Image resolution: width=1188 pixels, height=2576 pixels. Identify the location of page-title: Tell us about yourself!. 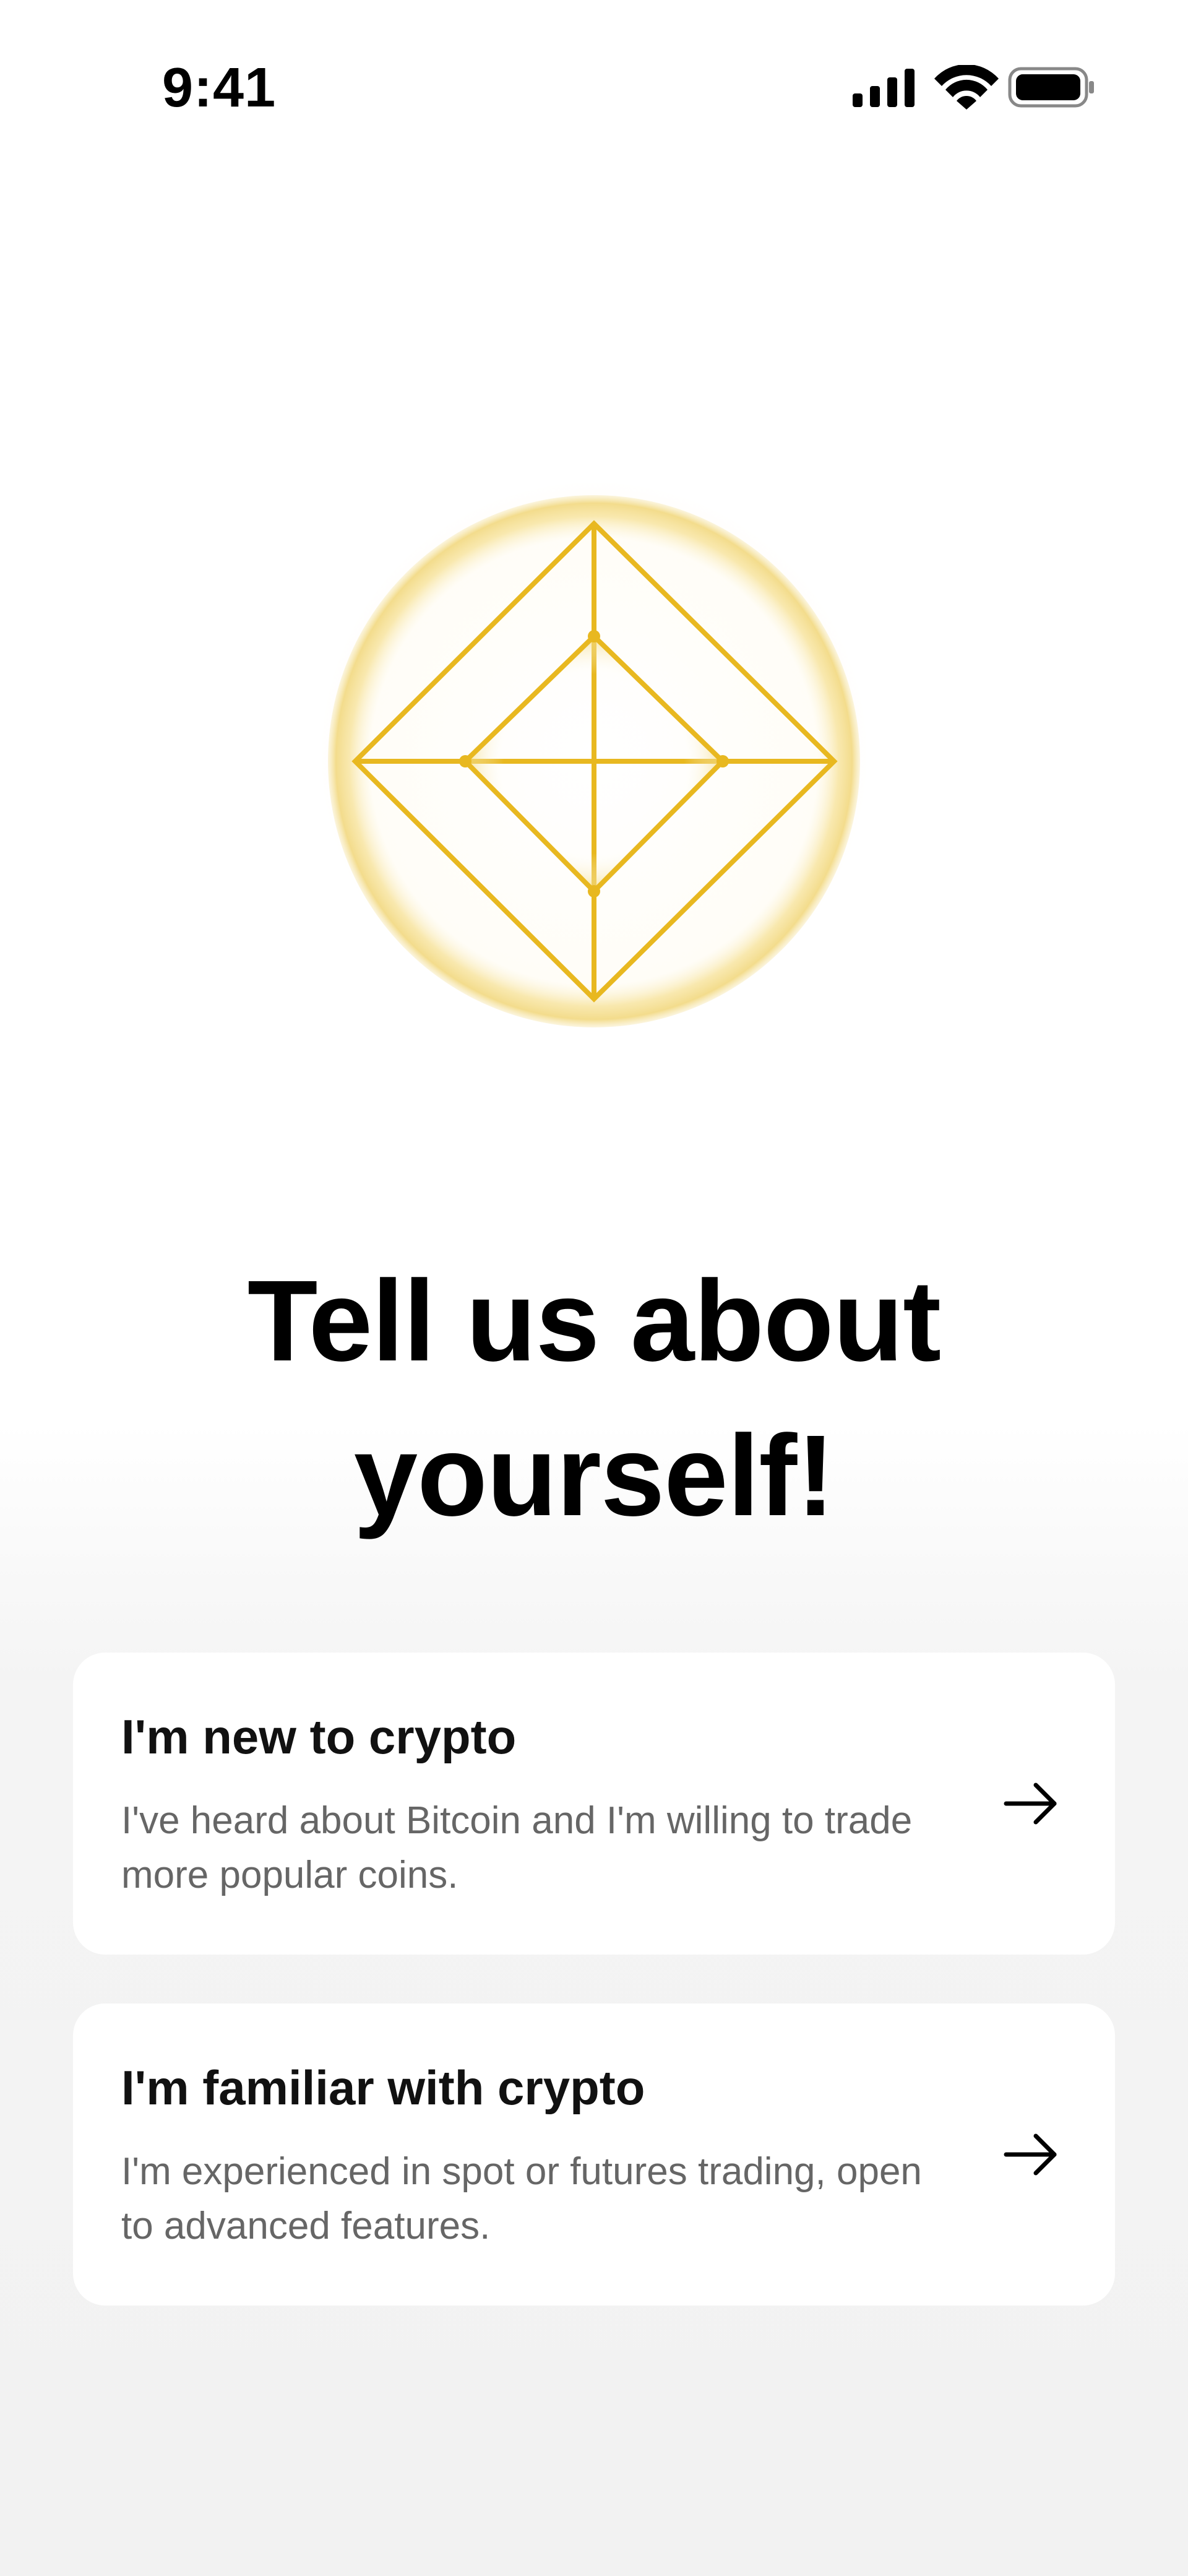
(594, 1398).